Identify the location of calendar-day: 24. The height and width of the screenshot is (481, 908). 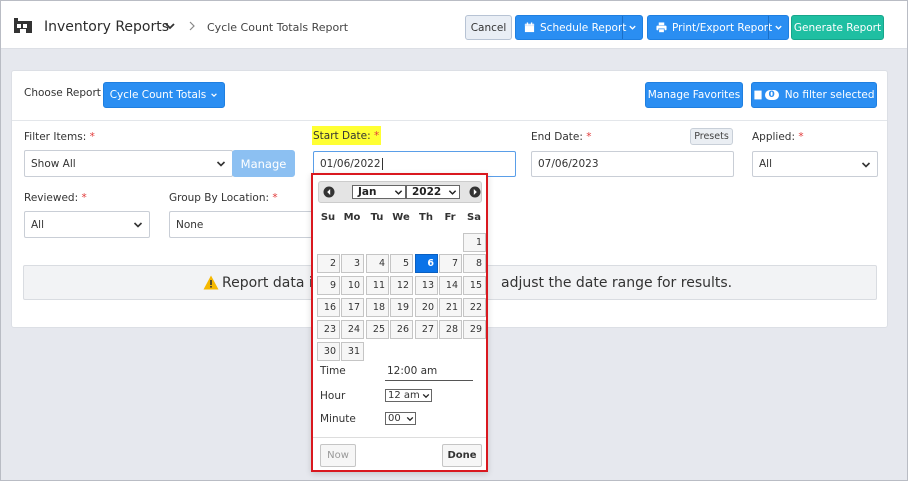
(352, 329).